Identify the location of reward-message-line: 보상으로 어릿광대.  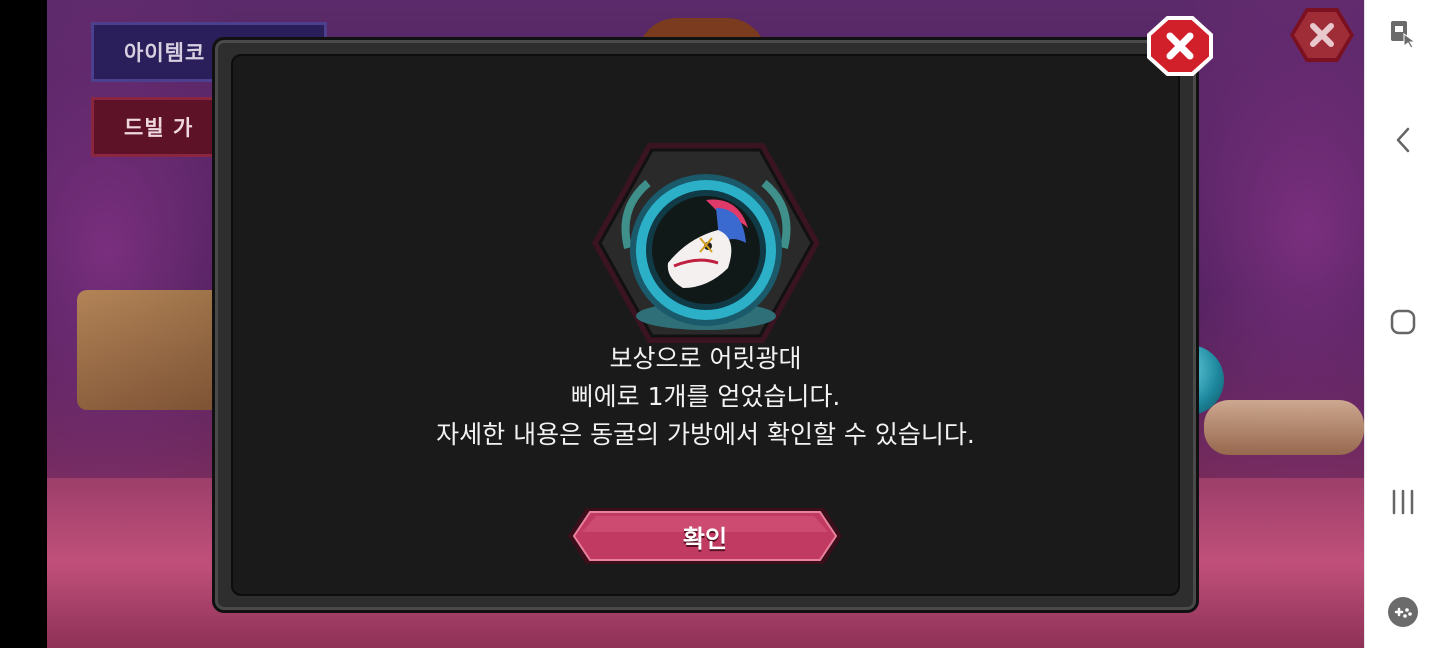
(705, 358).